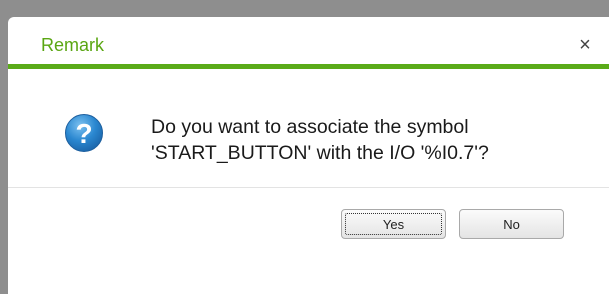  I want to click on message-line-2: 'START_BUTTON' with the I/O '%I0.7'?, so click(320, 153).